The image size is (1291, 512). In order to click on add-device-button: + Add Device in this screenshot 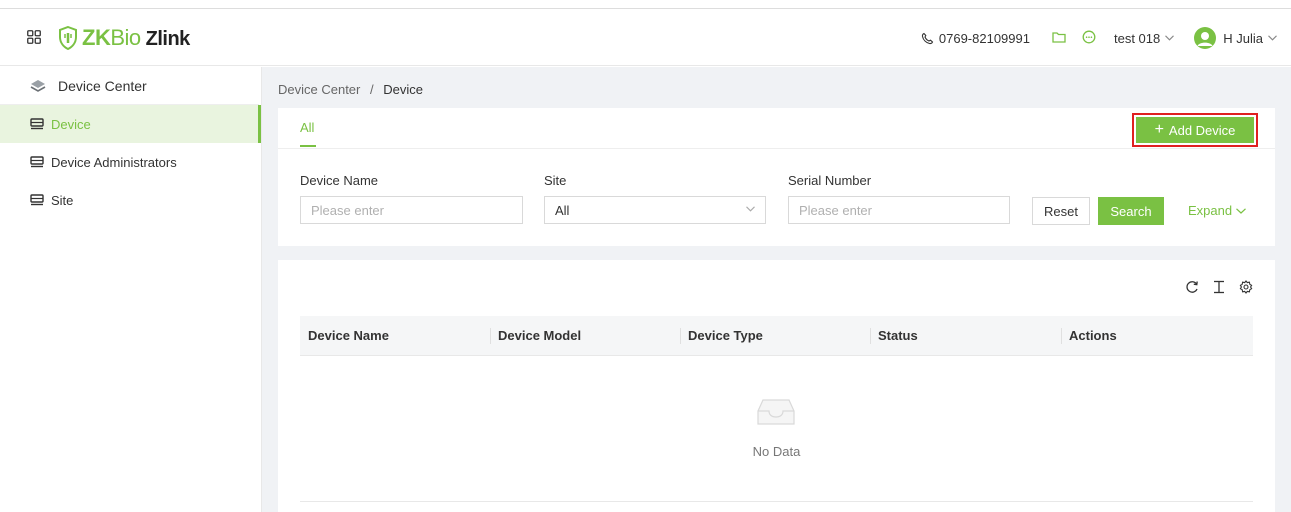, I will do `click(1195, 130)`.